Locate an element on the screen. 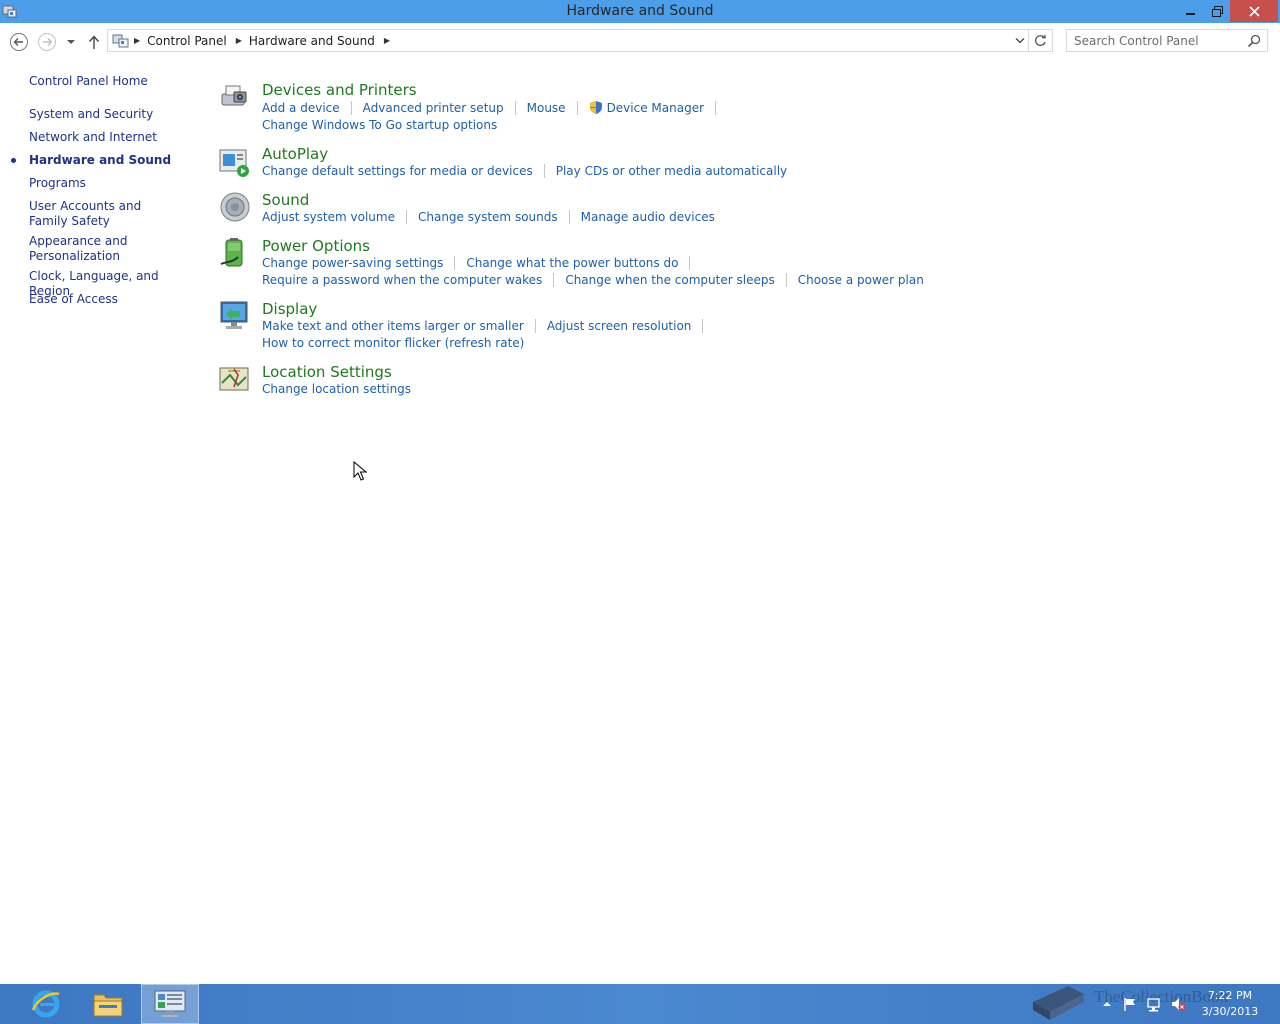 The height and width of the screenshot is (1024, 1280). add-a-device-link: Add a device is located at coordinates (301, 108).